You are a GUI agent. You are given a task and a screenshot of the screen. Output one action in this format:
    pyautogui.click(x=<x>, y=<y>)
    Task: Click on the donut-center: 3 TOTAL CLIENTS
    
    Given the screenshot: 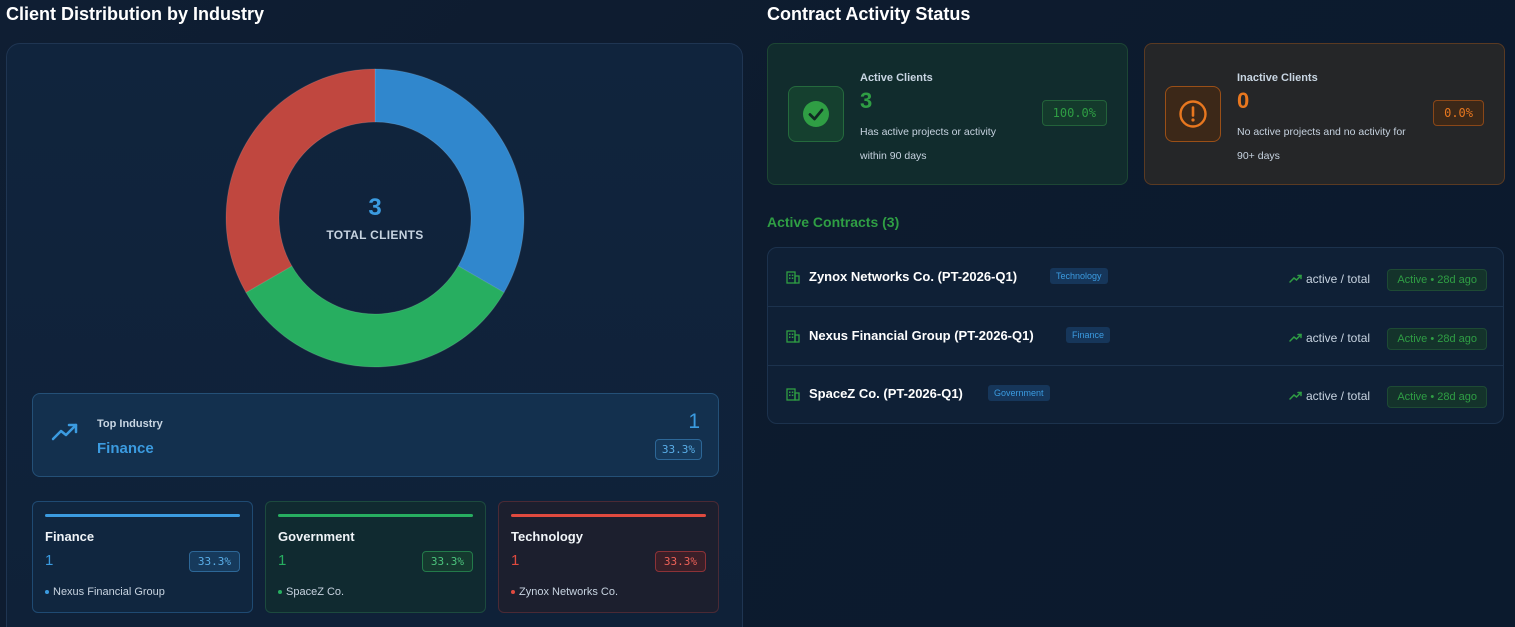 What is the action you would take?
    pyautogui.click(x=375, y=218)
    